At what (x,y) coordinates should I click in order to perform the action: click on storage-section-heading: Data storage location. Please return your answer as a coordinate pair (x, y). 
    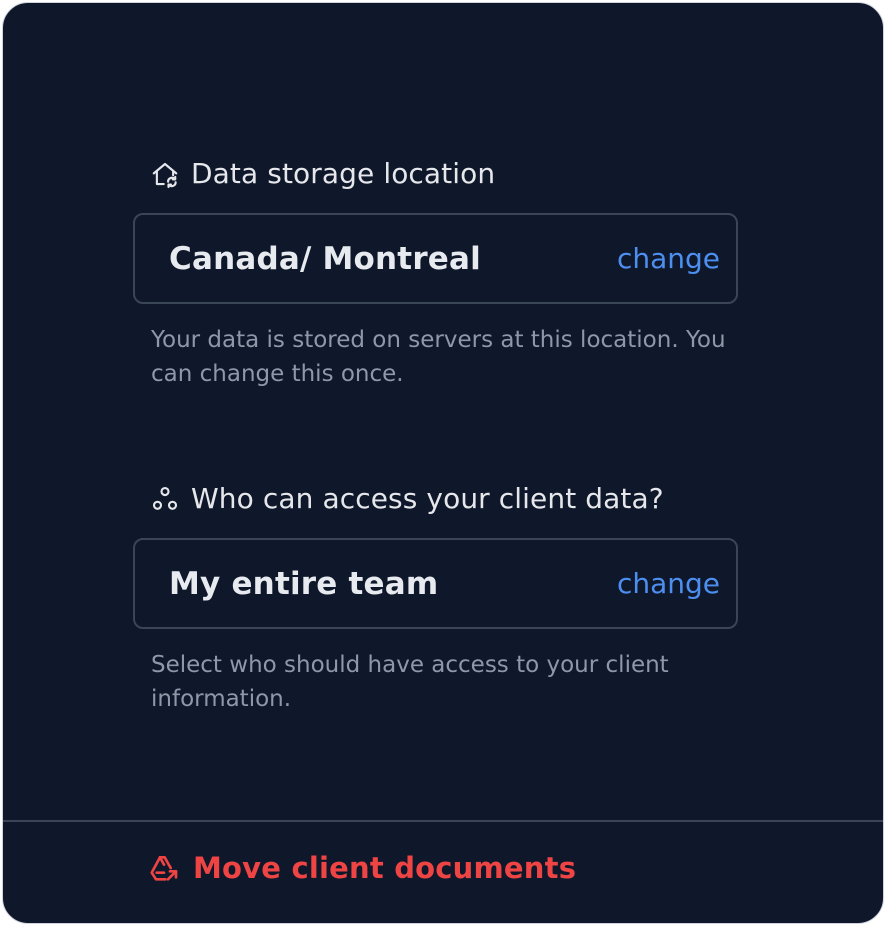
    Looking at the image, I should click on (322, 173).